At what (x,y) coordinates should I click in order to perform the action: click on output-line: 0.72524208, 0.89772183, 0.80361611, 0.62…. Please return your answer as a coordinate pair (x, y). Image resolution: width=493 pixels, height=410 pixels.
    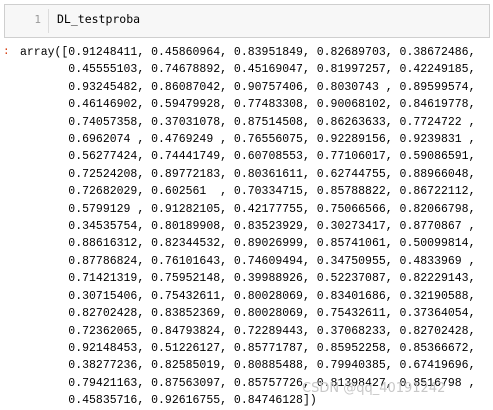
    Looking at the image, I should click on (248, 174).